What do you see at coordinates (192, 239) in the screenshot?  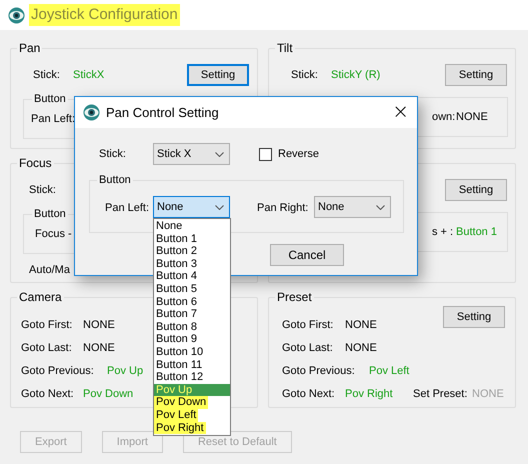 I see `dropdown-item: Button 1` at bounding box center [192, 239].